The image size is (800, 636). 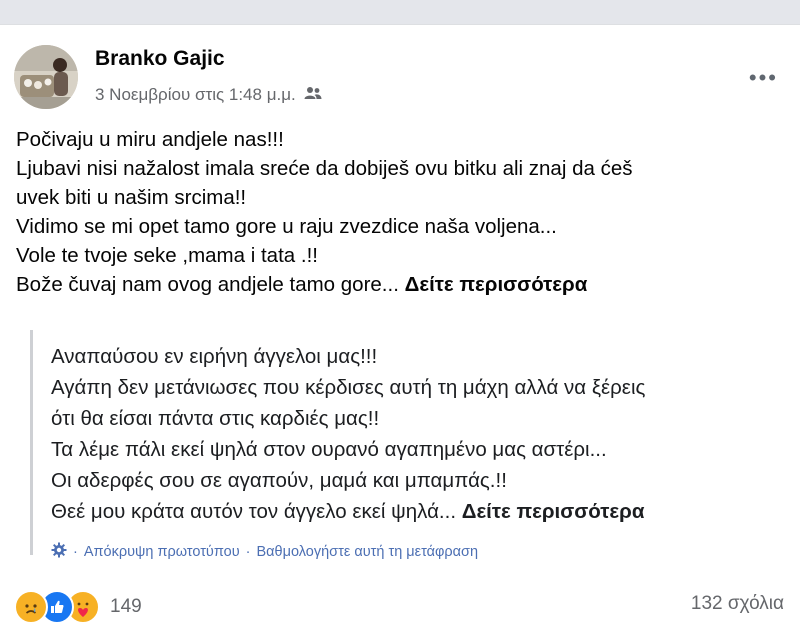 What do you see at coordinates (167, 255) in the screenshot?
I see `post-line: Vole te tvoje seke ,mama i tata .!!` at bounding box center [167, 255].